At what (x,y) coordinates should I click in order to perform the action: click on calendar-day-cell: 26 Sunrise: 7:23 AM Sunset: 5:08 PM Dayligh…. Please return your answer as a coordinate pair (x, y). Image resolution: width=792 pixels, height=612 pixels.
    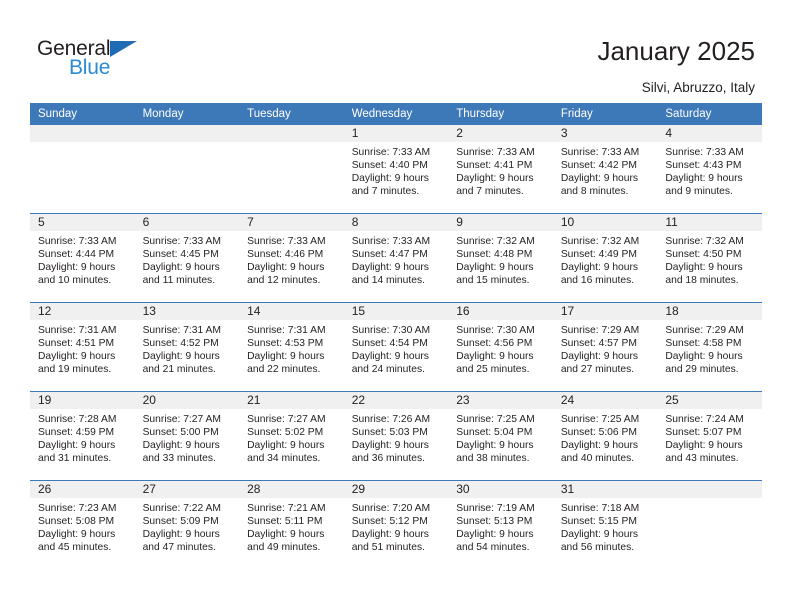
    Looking at the image, I should click on (82, 524).